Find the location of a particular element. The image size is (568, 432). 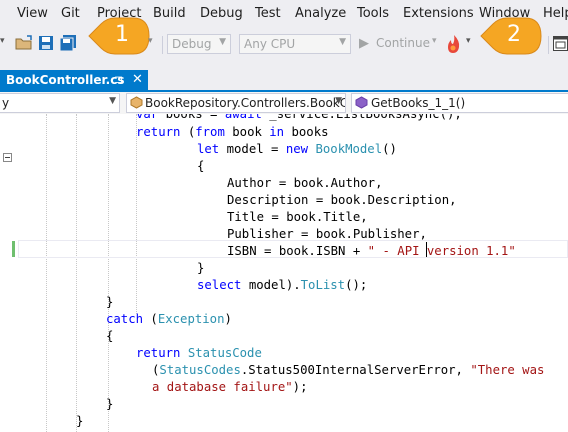

callout-number-2: 2 is located at coordinates (514, 34).